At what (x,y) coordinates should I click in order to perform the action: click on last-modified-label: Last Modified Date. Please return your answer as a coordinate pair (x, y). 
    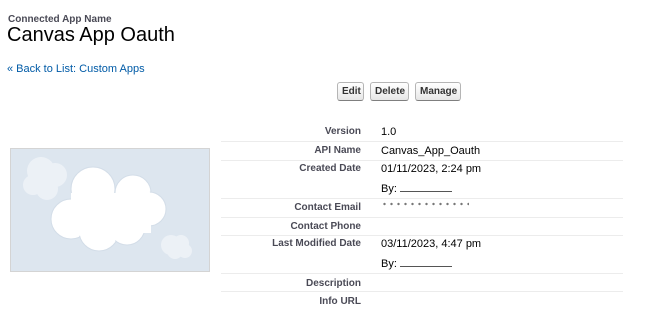
    Looking at the image, I should click on (316, 243).